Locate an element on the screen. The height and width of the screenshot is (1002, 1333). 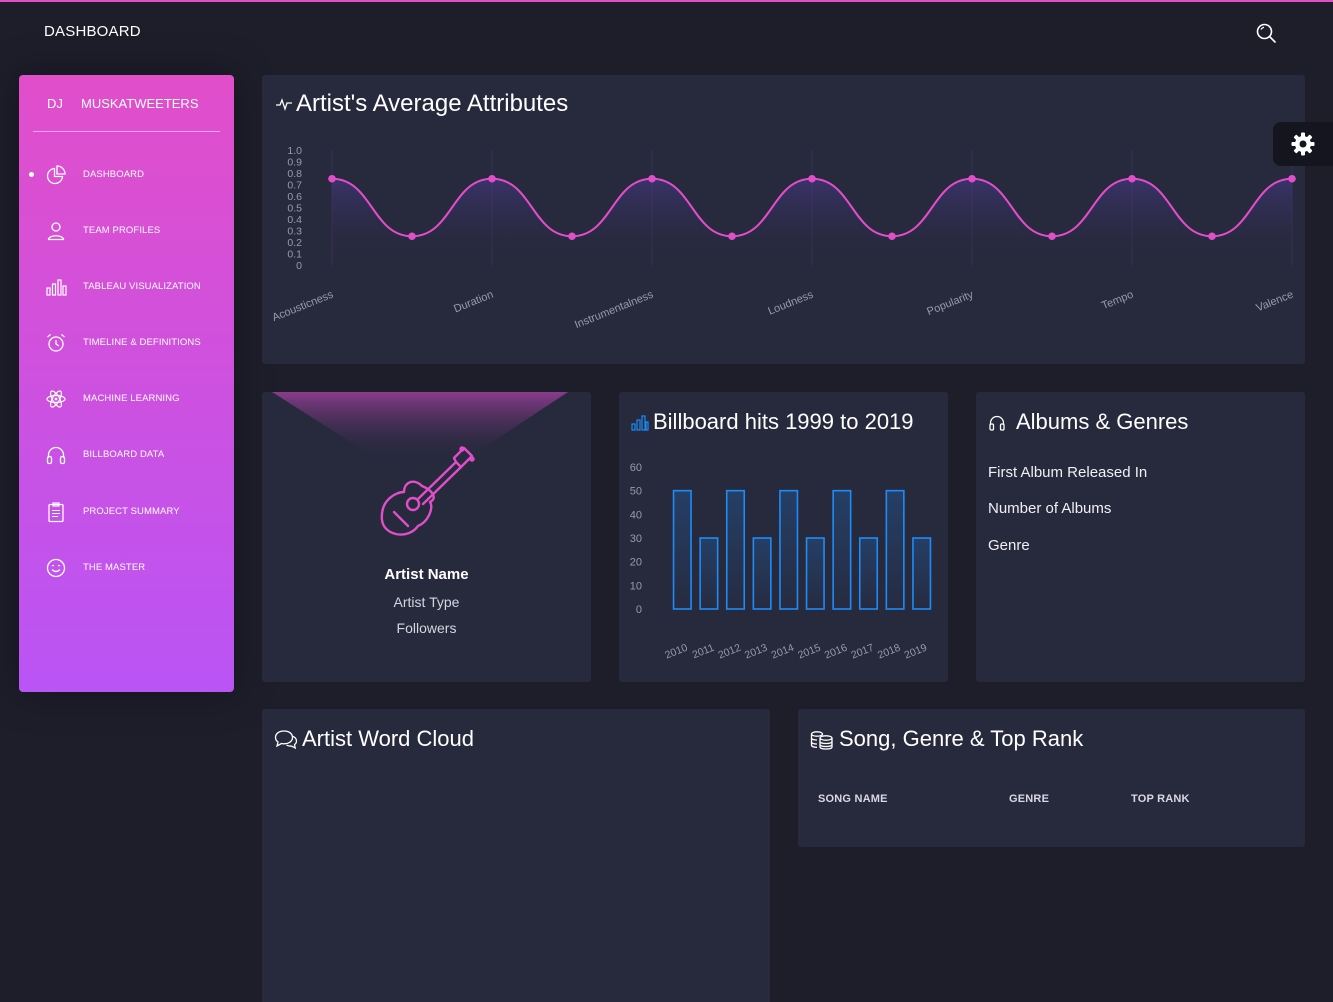
x-tick-label: 2012 is located at coordinates (729, 652).